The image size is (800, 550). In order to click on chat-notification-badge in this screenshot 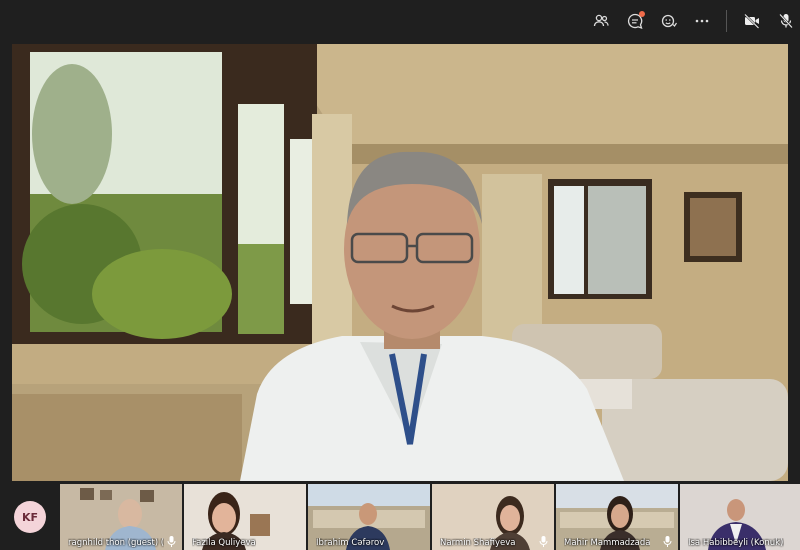, I will do `click(642, 14)`.